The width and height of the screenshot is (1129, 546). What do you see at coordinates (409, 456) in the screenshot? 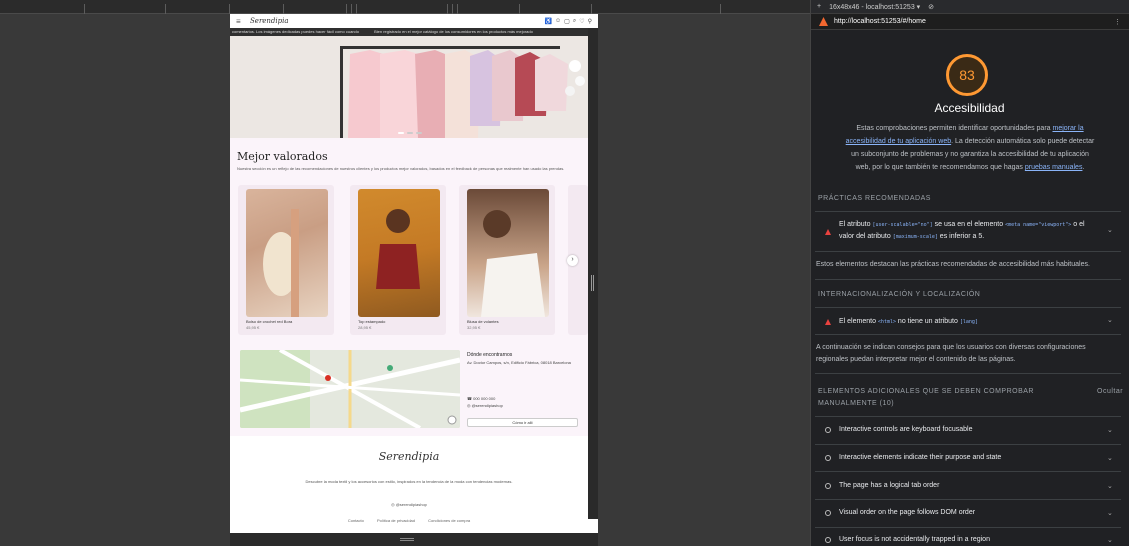
I see `footer-logo: Serendipia` at bounding box center [409, 456].